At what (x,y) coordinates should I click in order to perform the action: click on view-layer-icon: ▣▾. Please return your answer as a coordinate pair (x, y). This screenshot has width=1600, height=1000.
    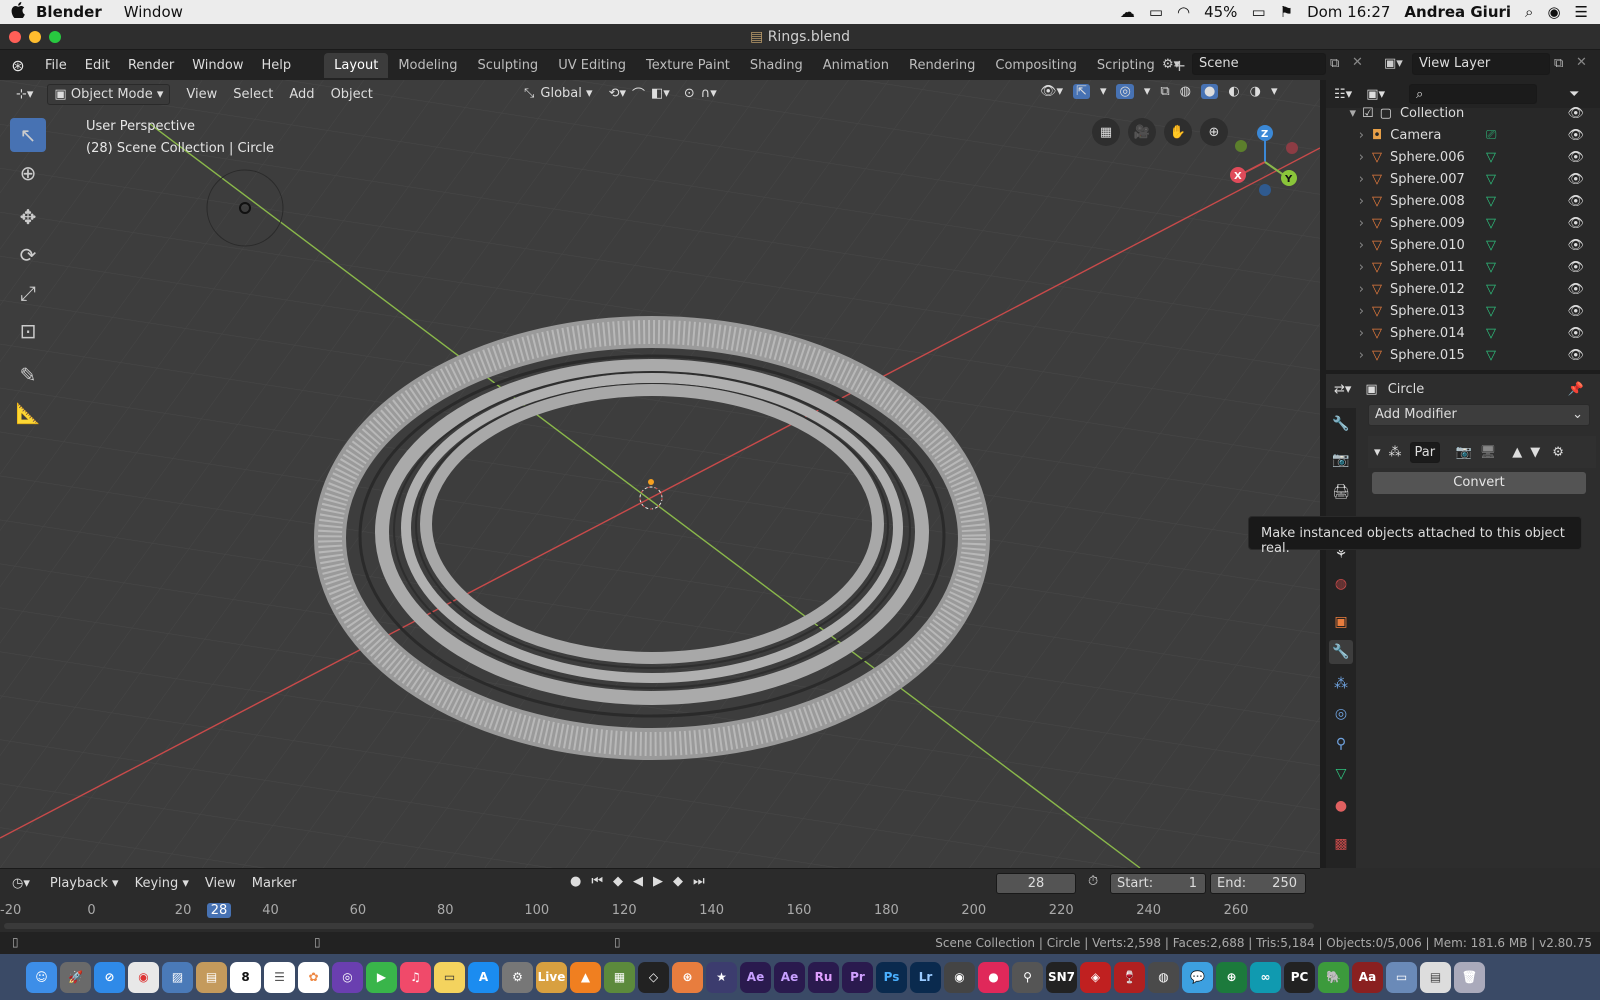
    Looking at the image, I should click on (1393, 63).